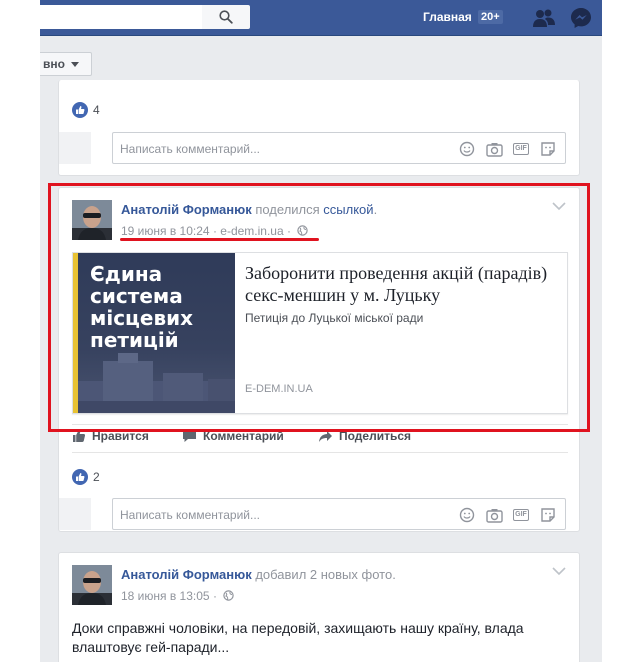 The image size is (638, 662). I want to click on likes-summary: 2, so click(86, 477).